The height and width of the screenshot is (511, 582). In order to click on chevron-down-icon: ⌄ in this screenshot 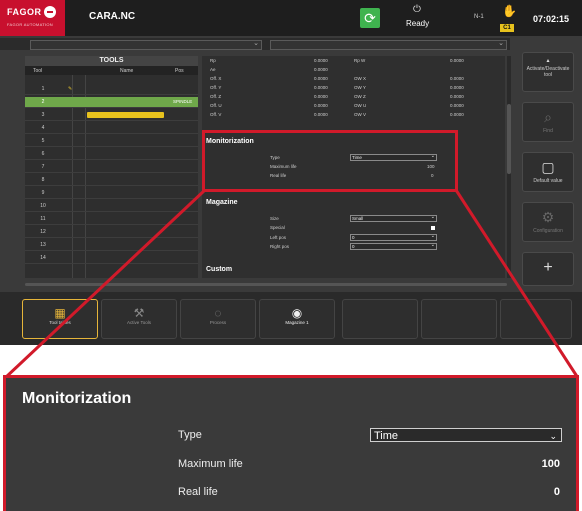, I will do `click(553, 436)`.